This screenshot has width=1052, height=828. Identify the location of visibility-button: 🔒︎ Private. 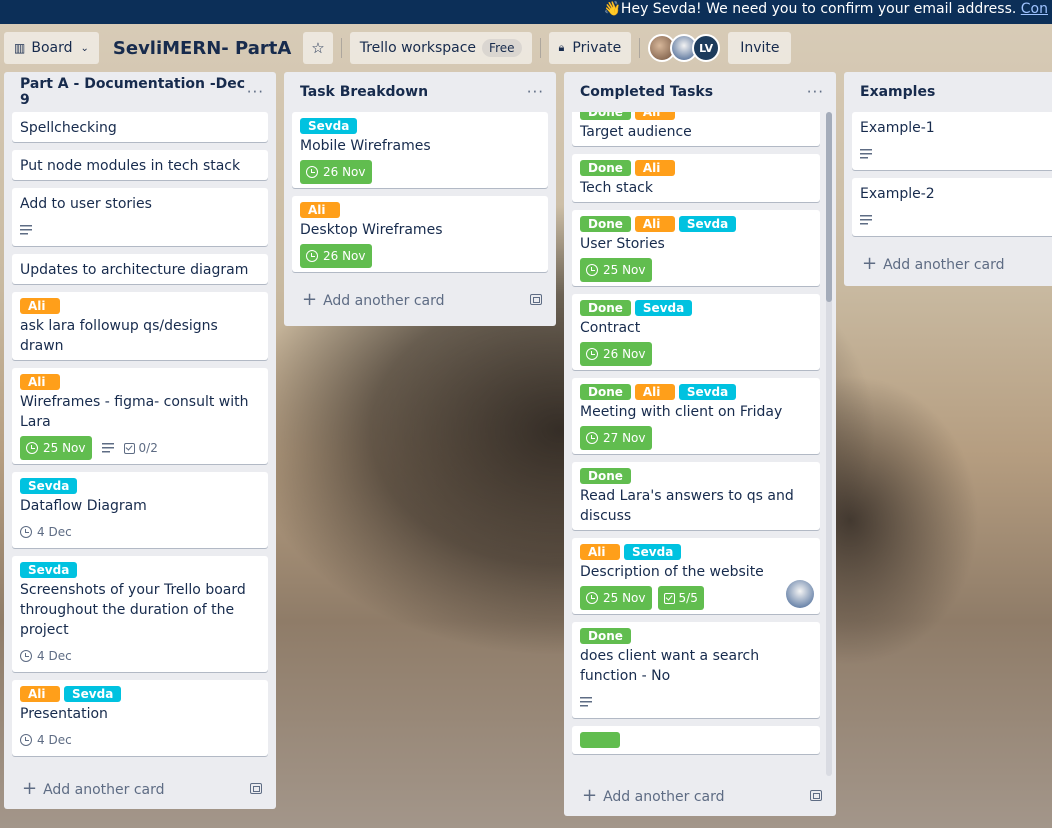
(590, 48).